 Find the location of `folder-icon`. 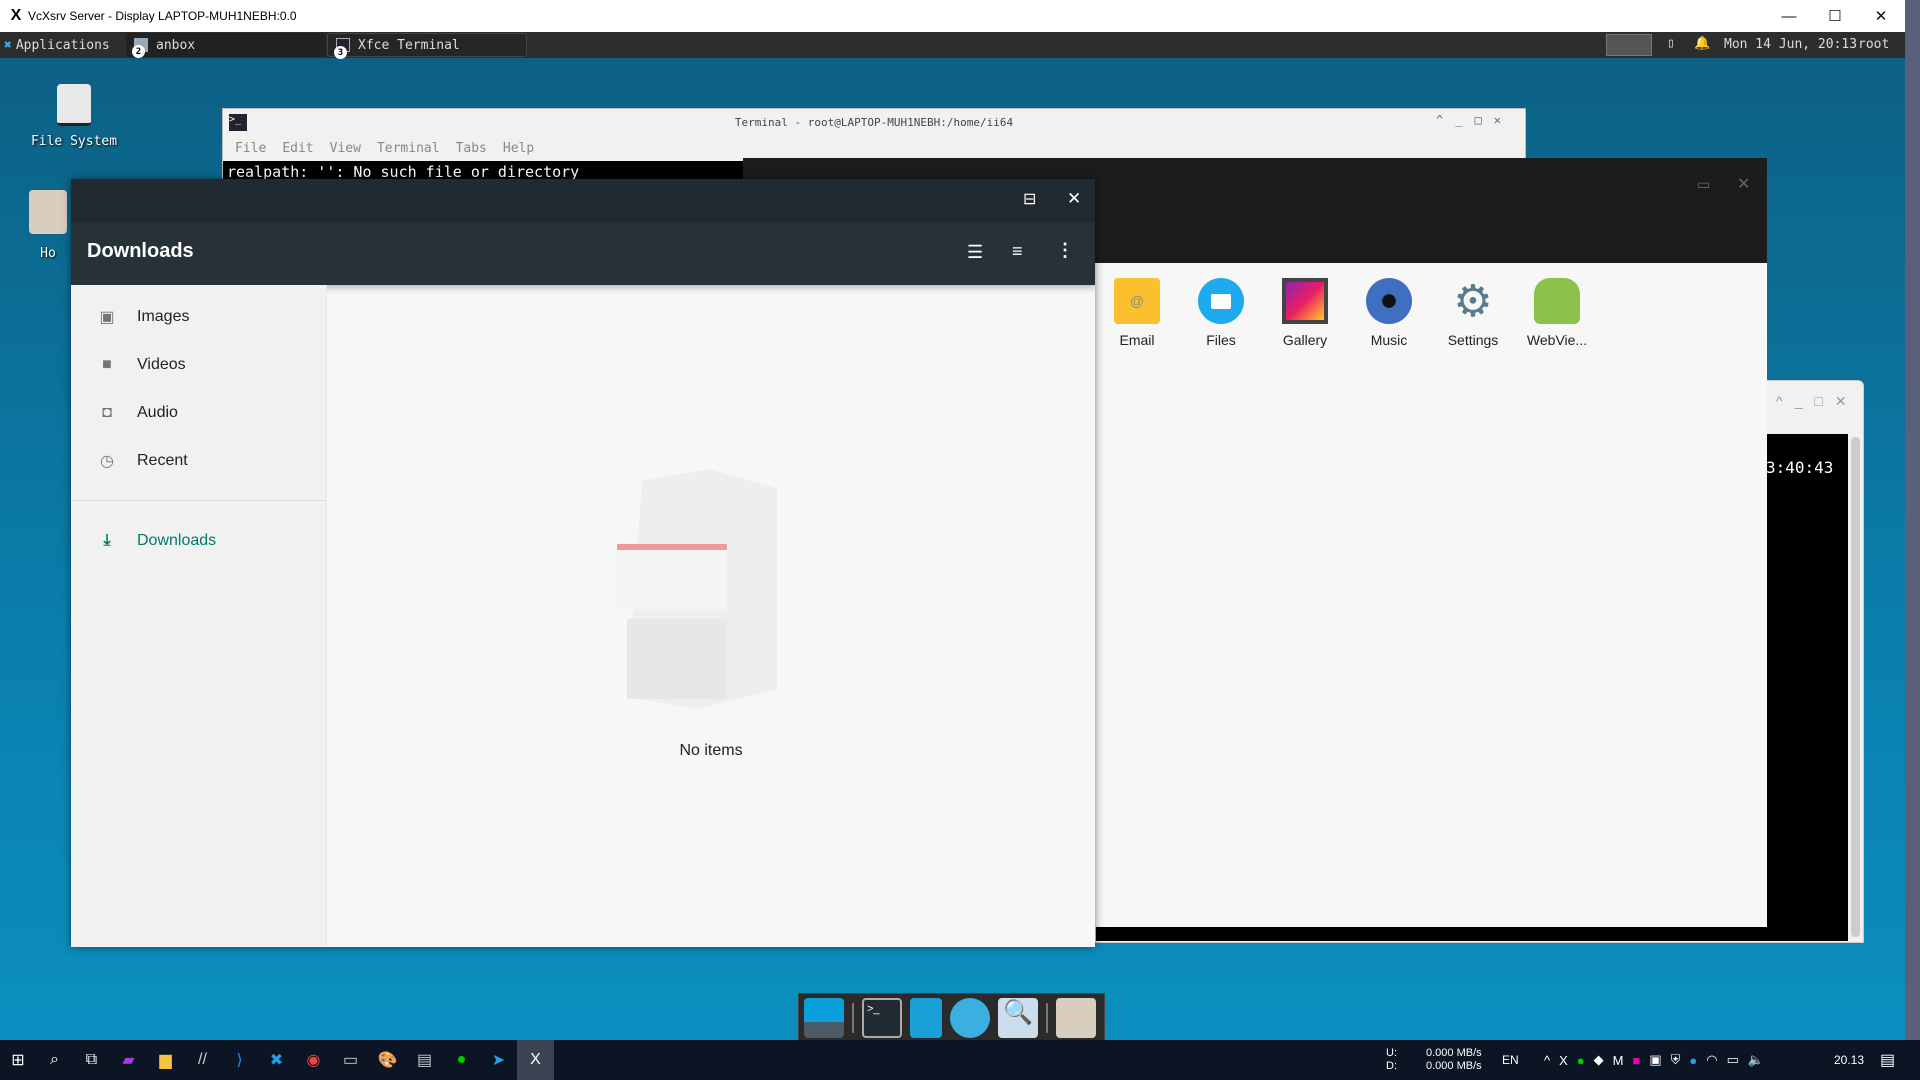

folder-icon is located at coordinates (1076, 1017).